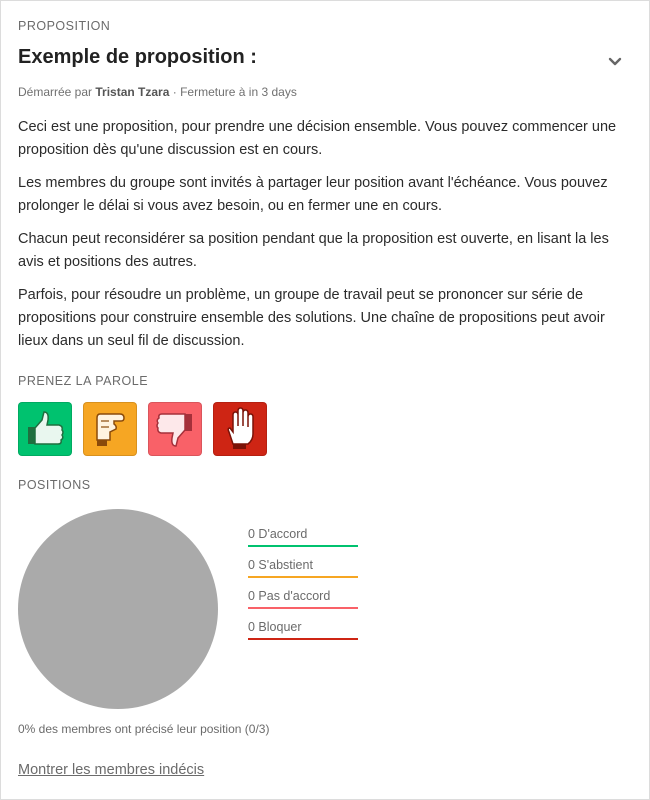 Image resolution: width=650 pixels, height=800 pixels. I want to click on agree-button, so click(45, 429).